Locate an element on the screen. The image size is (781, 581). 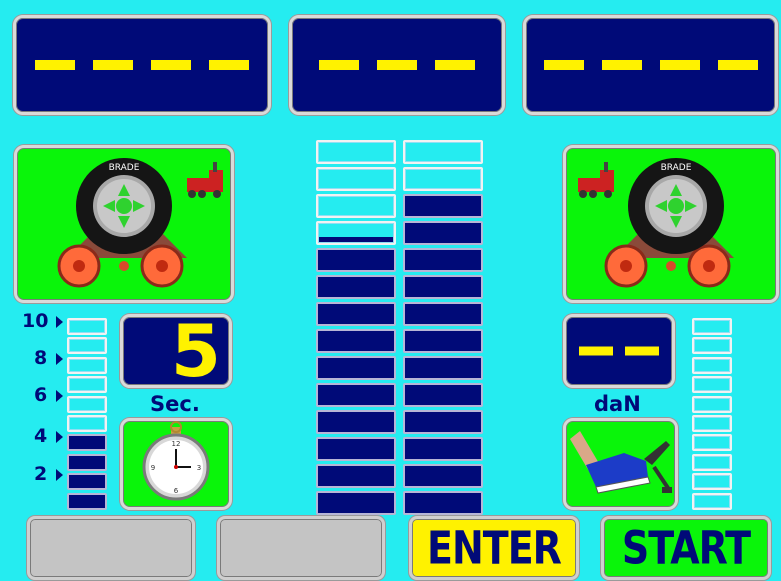
stopwatch-icon: 12 3 6 9 is located at coordinates (176, 461).